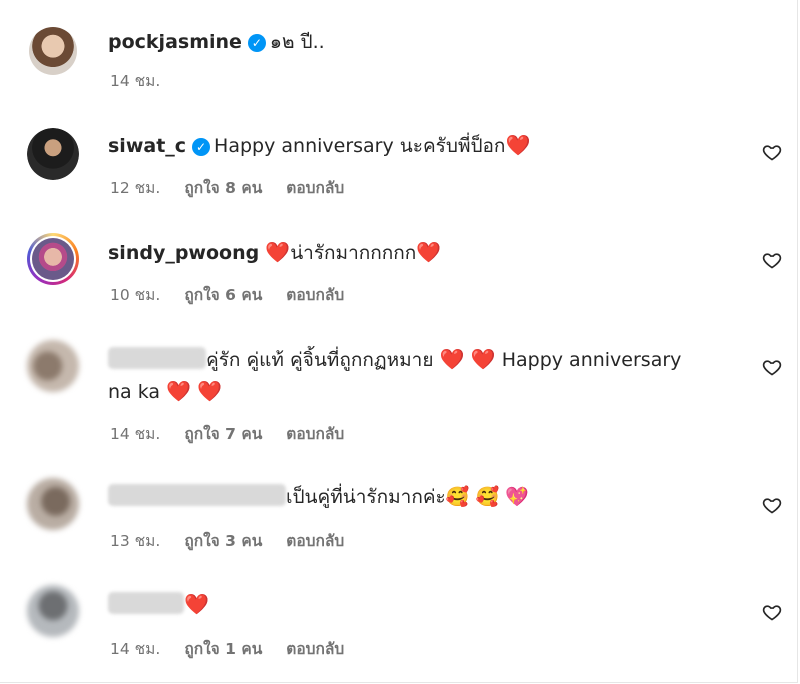 The image size is (800, 684). What do you see at coordinates (135, 295) in the screenshot?
I see `timestamp: 10 ชม.` at bounding box center [135, 295].